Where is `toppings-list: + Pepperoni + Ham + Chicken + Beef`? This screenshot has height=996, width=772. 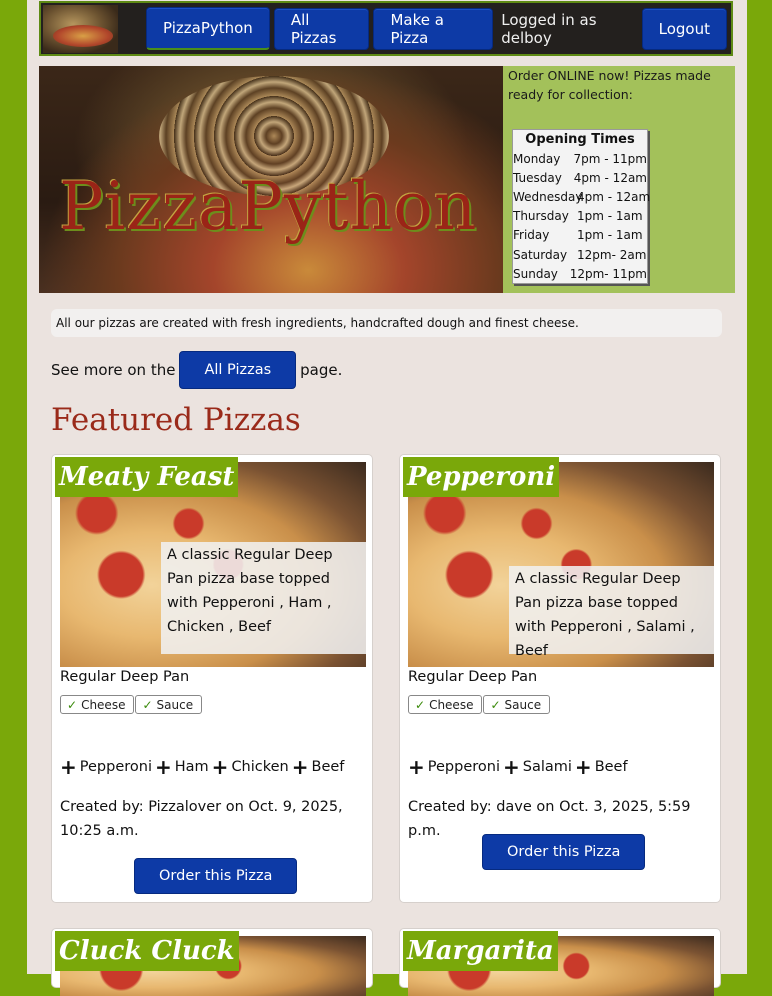 toppings-list: + Pepperoni + Ham + Chicken + Beef is located at coordinates (203, 767).